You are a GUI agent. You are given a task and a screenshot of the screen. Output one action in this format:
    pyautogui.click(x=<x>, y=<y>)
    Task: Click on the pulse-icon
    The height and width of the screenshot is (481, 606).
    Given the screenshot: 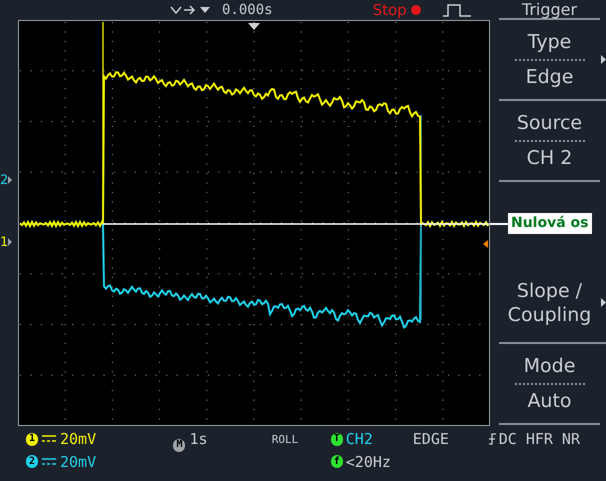 What is the action you would take?
    pyautogui.click(x=457, y=10)
    